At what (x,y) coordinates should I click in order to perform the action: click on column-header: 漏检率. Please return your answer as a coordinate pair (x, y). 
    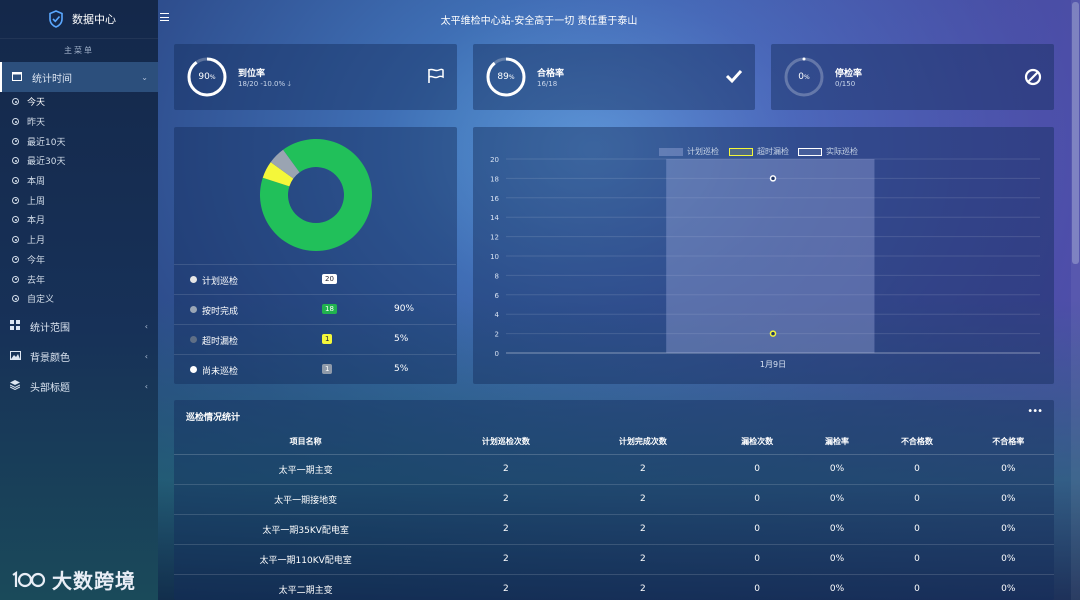
    Looking at the image, I should click on (837, 442).